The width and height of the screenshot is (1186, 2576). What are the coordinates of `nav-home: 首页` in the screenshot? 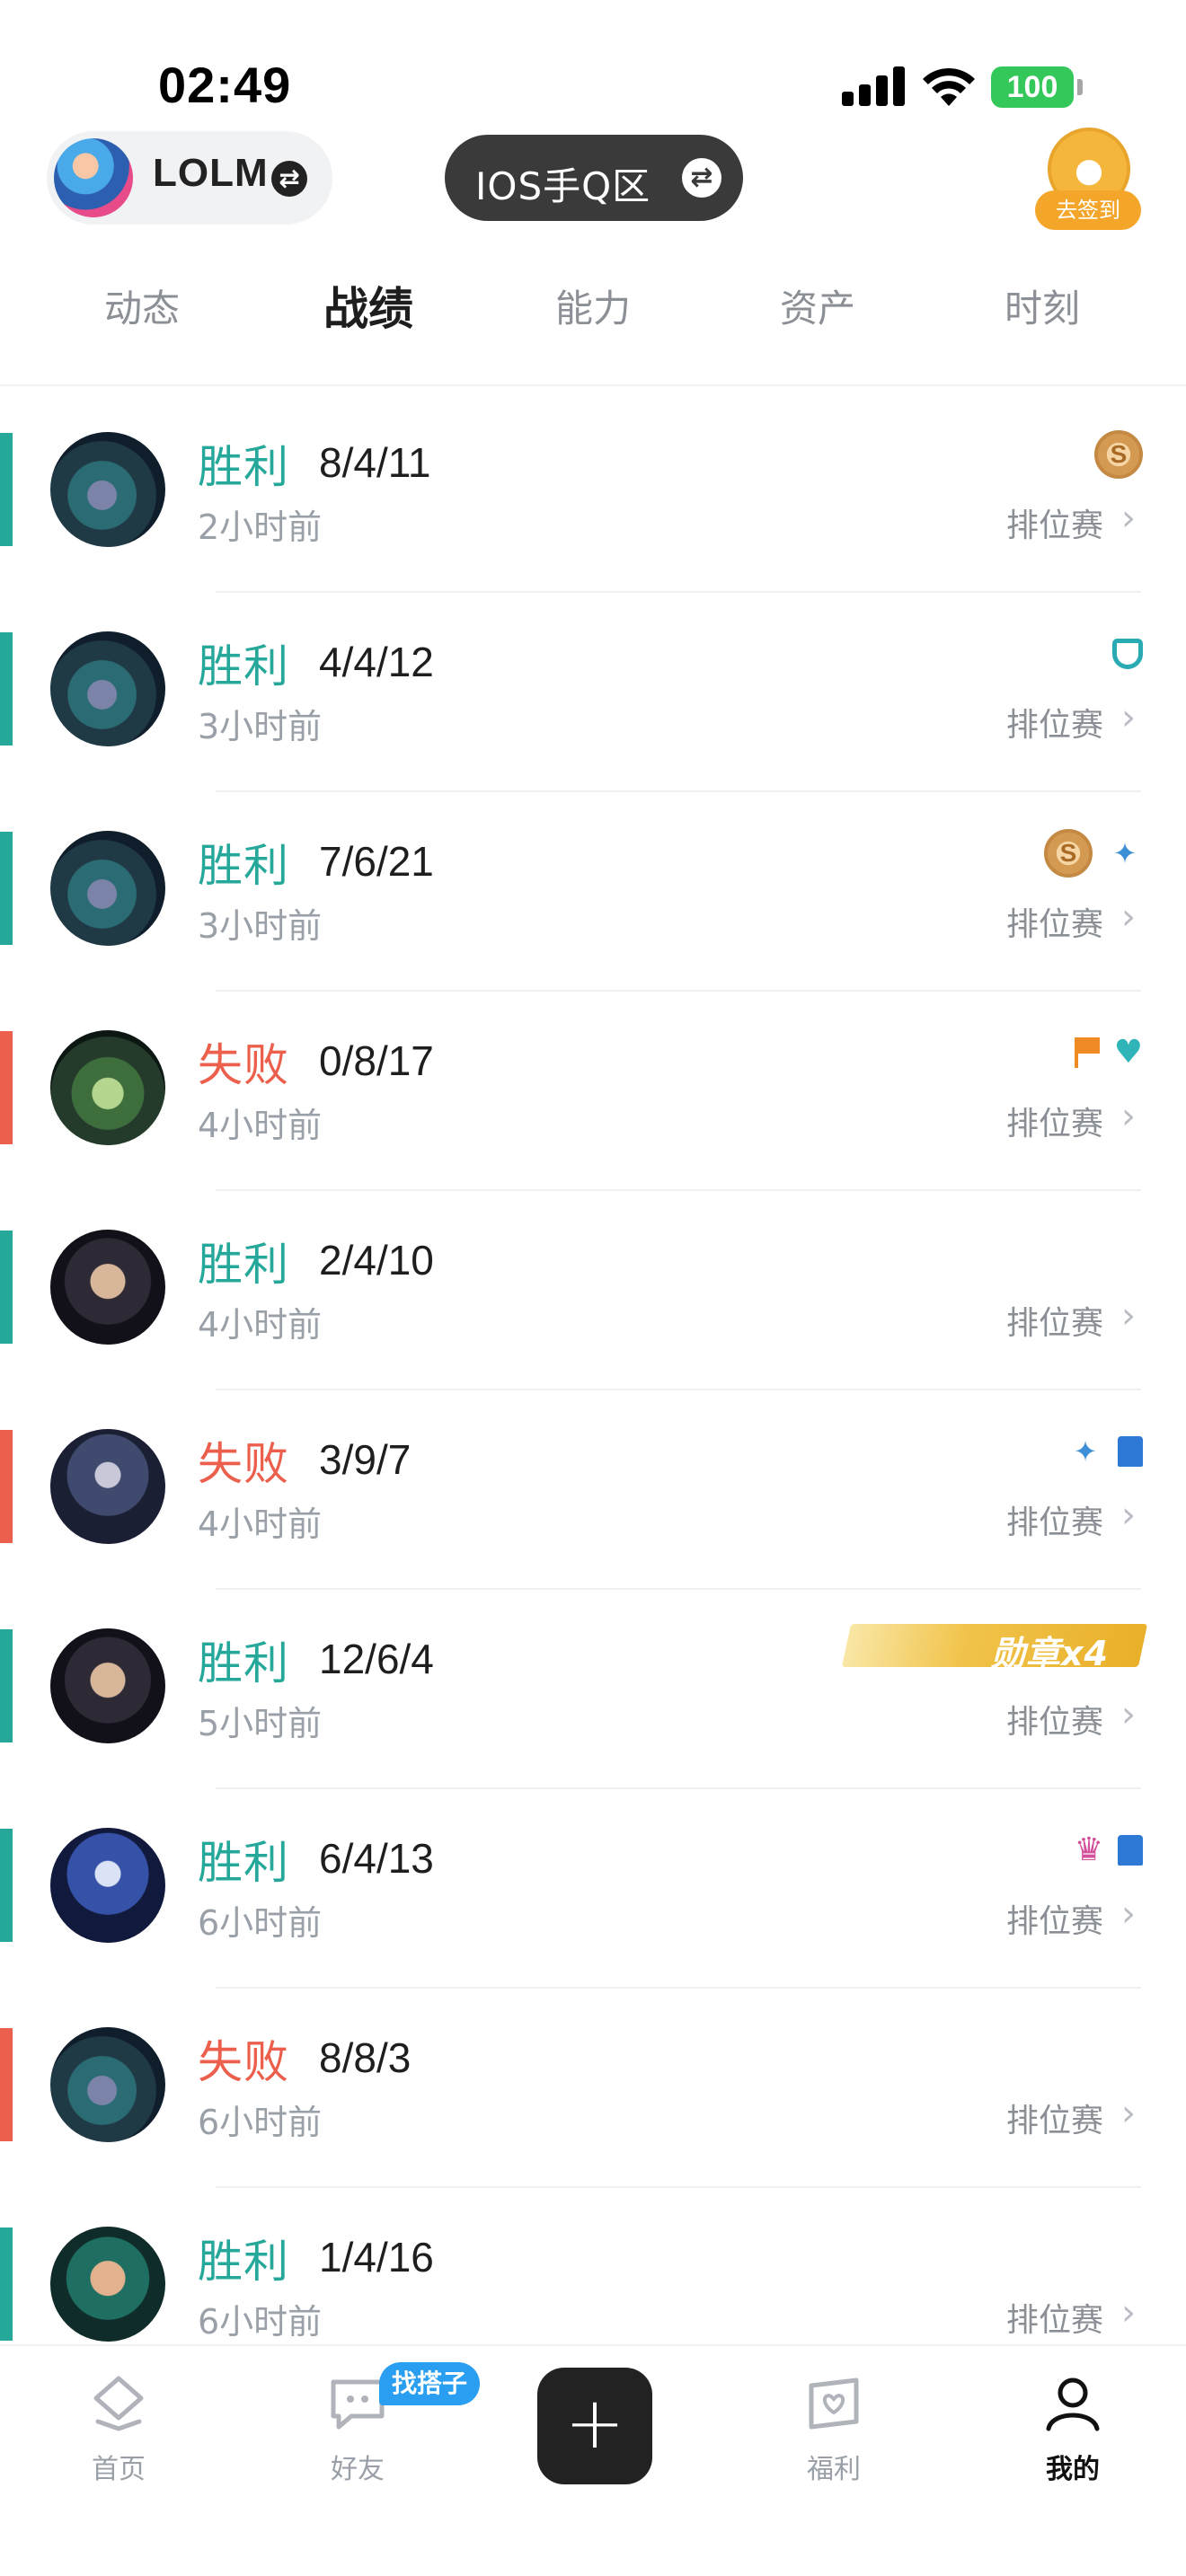 It's located at (118, 2428).